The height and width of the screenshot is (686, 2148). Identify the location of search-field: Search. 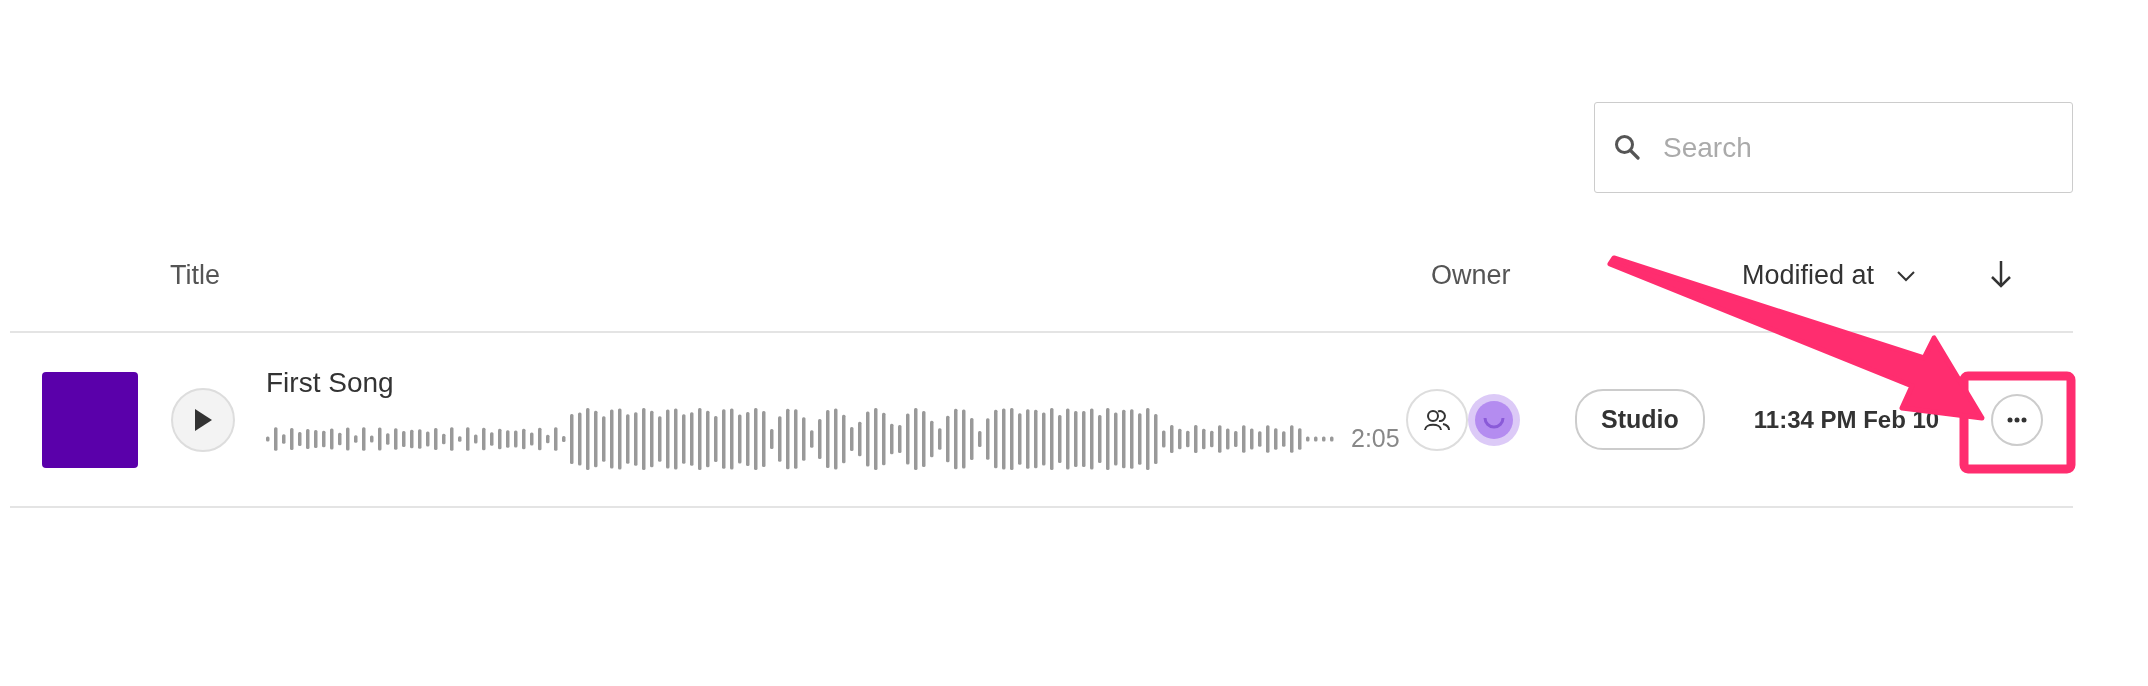
(1833, 147).